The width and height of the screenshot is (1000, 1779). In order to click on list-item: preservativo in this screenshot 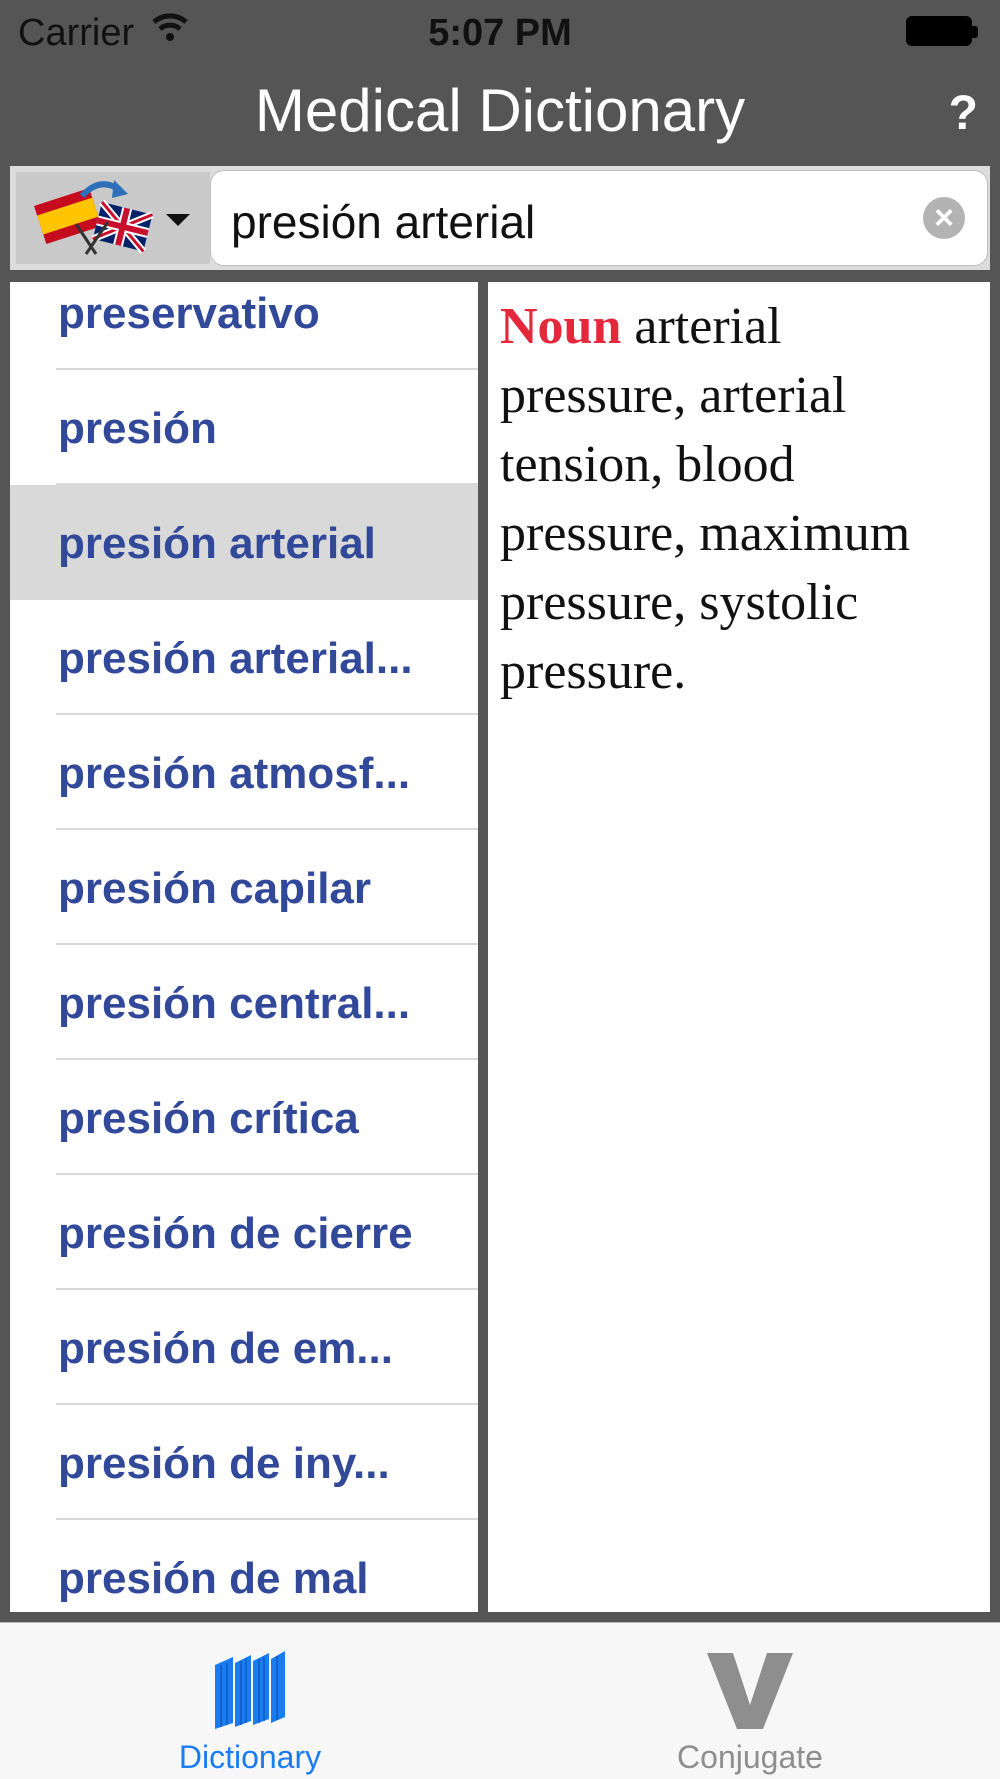, I will do `click(244, 326)`.